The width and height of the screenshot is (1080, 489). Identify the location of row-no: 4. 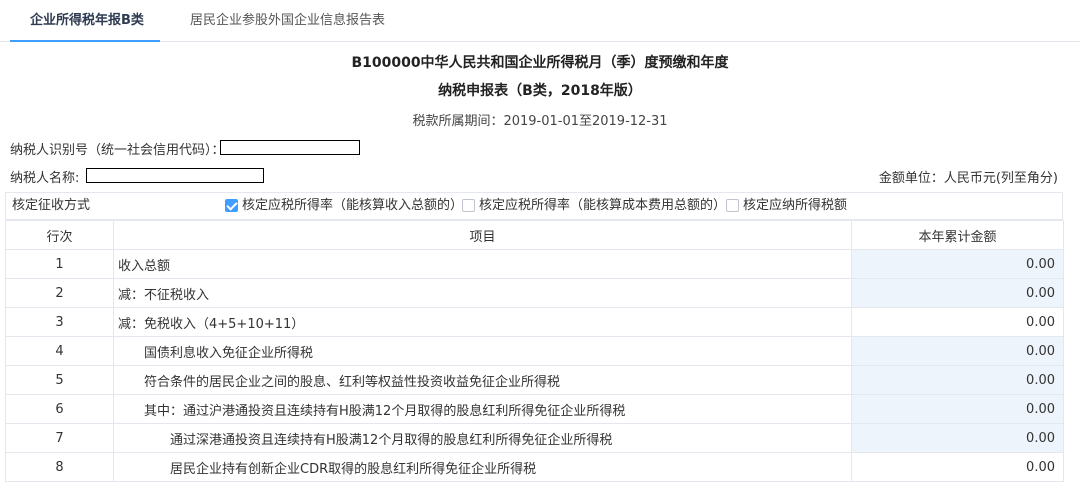
(59, 351).